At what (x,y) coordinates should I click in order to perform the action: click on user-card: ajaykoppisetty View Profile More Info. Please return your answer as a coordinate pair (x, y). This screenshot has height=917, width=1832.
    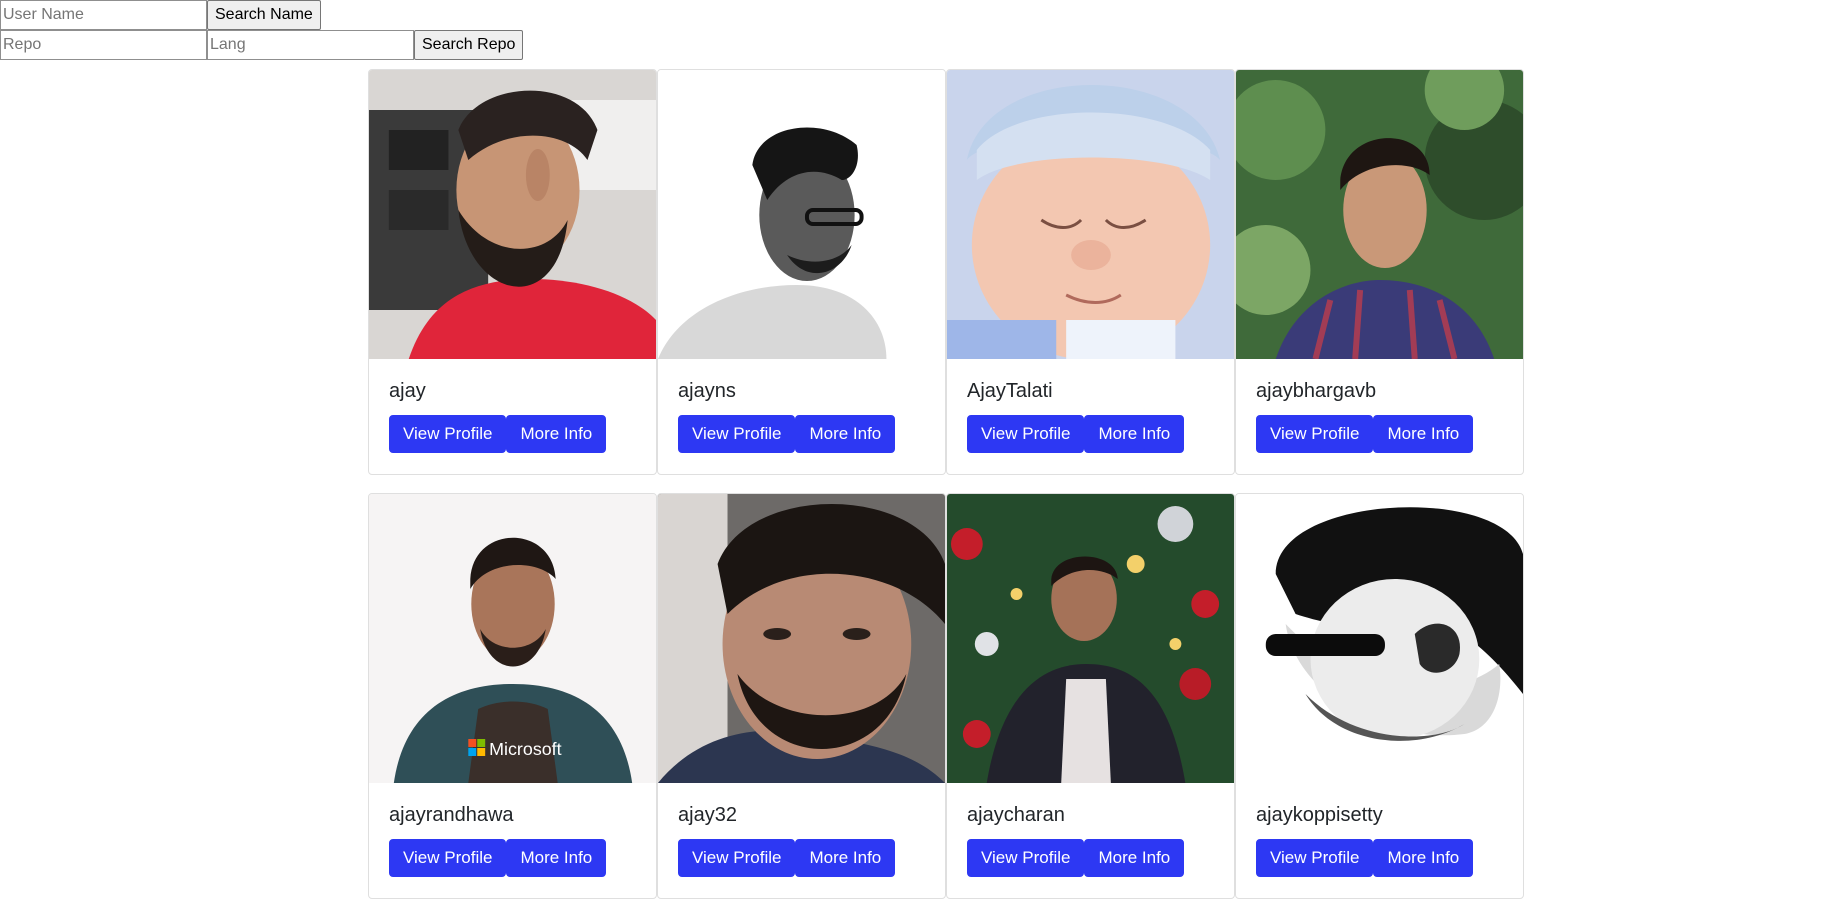
    Looking at the image, I should click on (1379, 696).